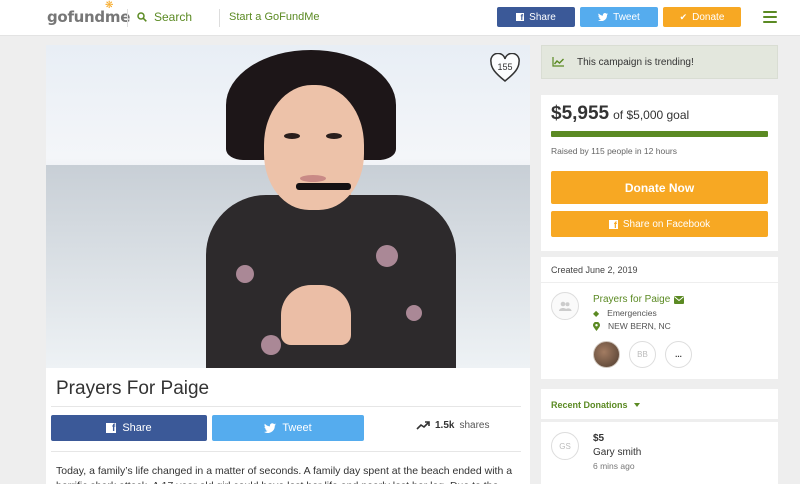 This screenshot has width=800, height=484. What do you see at coordinates (626, 17) in the screenshot?
I see `header-tweet-label: Tweet` at bounding box center [626, 17].